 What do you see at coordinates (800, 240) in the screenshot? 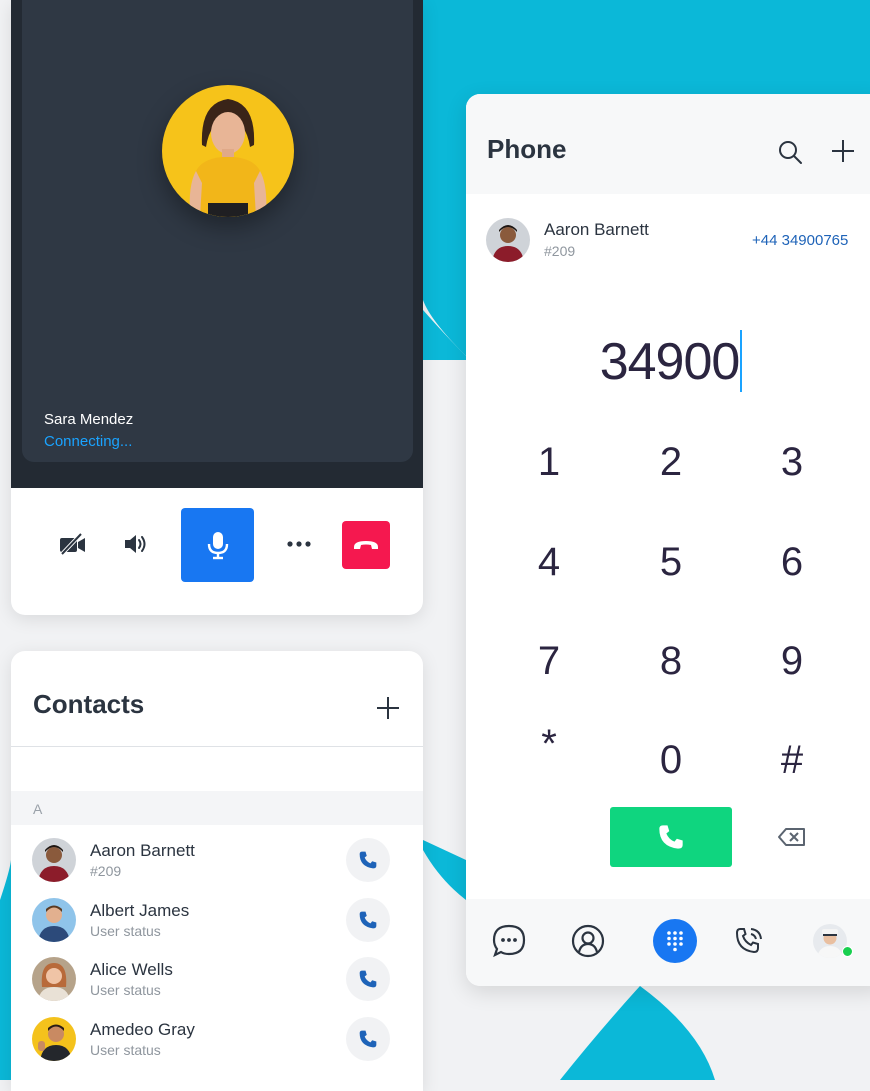
I see `match-number: +44 34900765` at bounding box center [800, 240].